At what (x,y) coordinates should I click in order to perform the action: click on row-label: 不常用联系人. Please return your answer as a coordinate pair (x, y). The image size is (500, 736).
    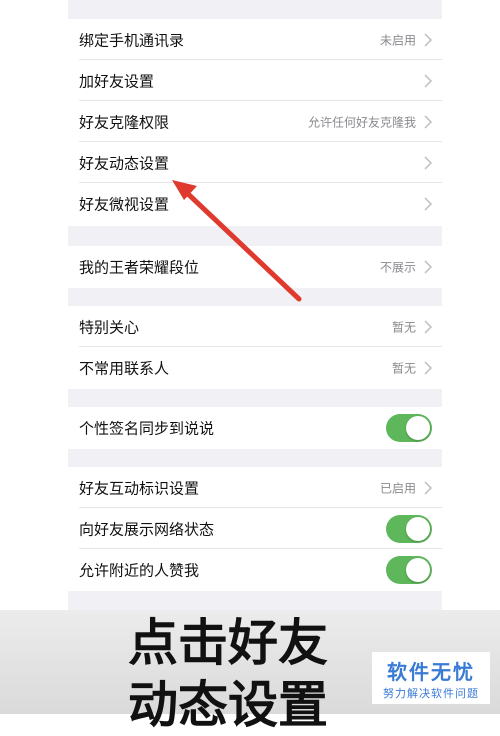
    Looking at the image, I should click on (124, 368).